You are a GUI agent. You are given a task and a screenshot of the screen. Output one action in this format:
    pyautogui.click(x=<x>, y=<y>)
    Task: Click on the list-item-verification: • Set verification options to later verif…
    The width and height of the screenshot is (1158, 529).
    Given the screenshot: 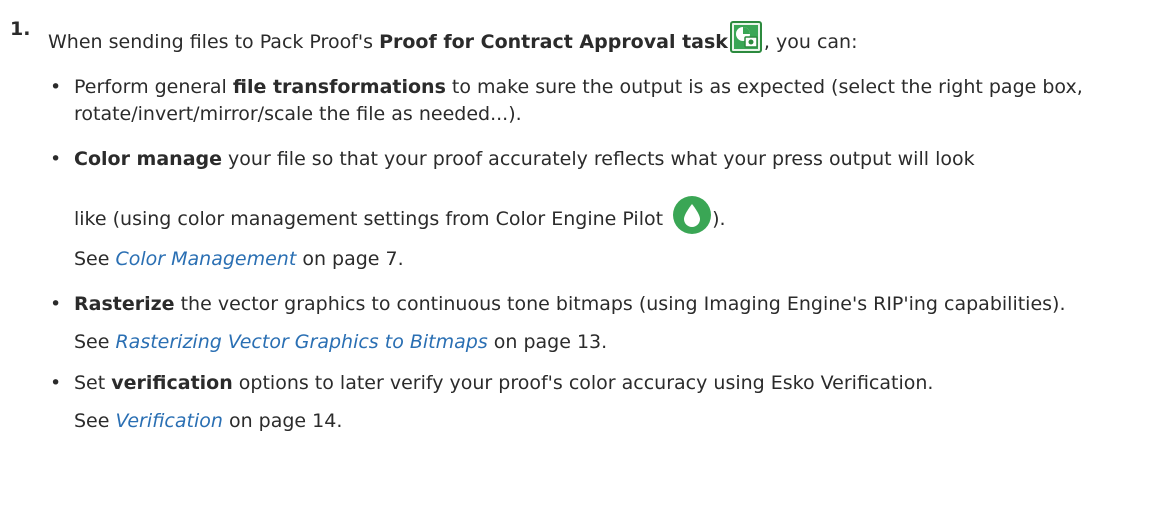 What is the action you would take?
    pyautogui.click(x=598, y=402)
    